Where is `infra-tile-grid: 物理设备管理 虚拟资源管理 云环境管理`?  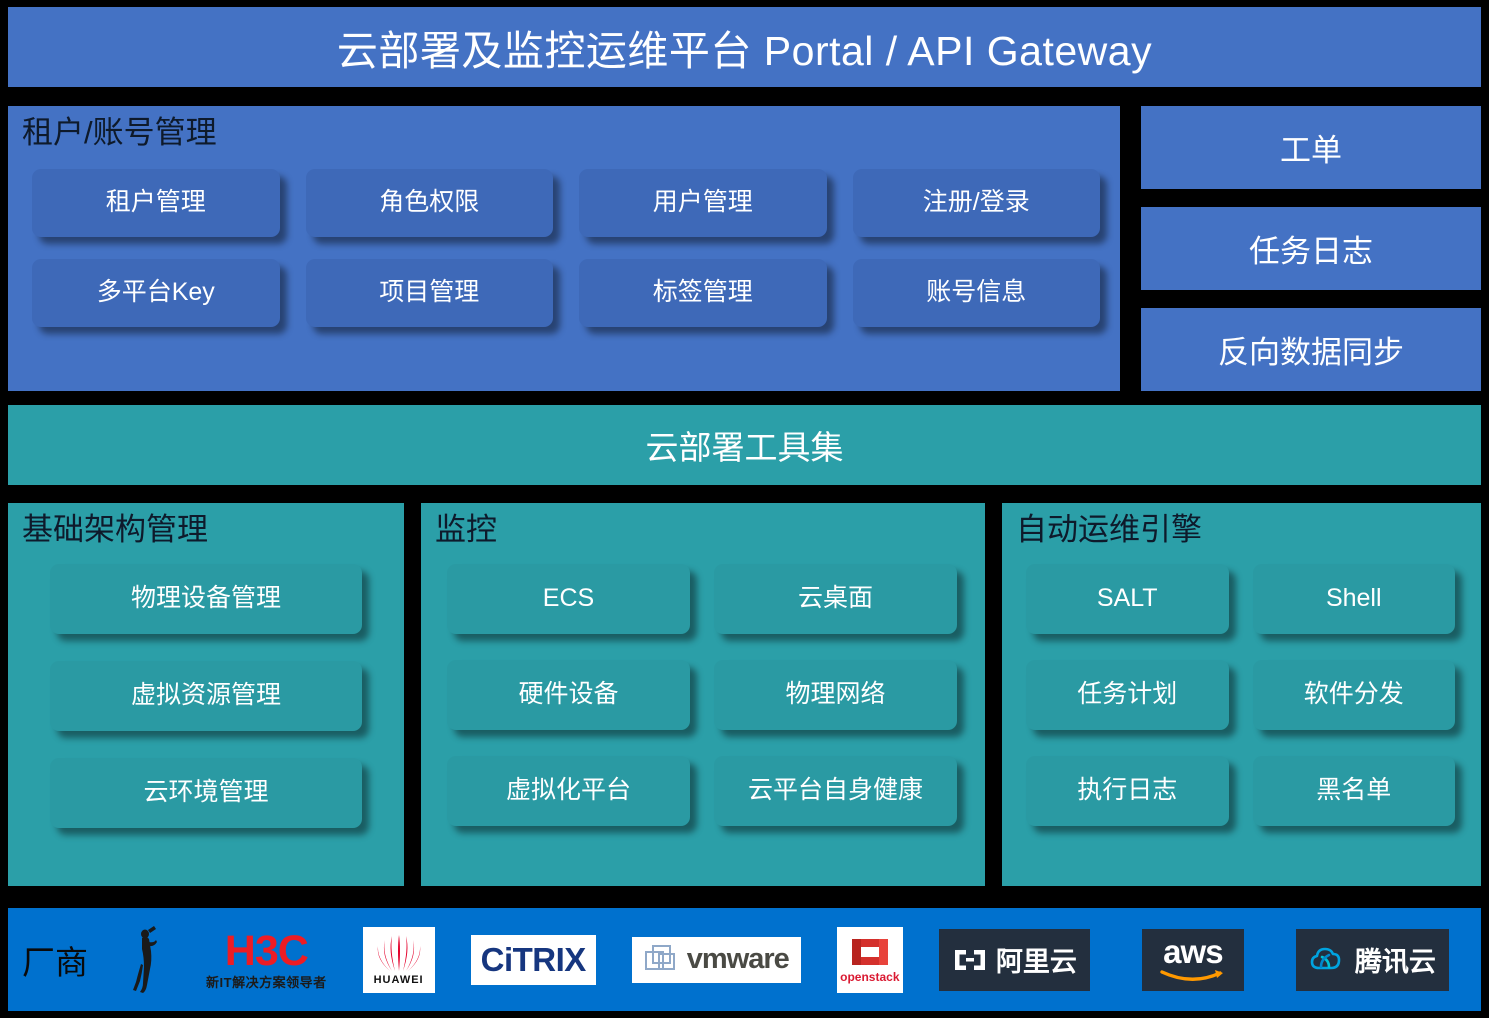 infra-tile-grid: 物理设备管理 虚拟资源管理 云环境管理 is located at coordinates (206, 689).